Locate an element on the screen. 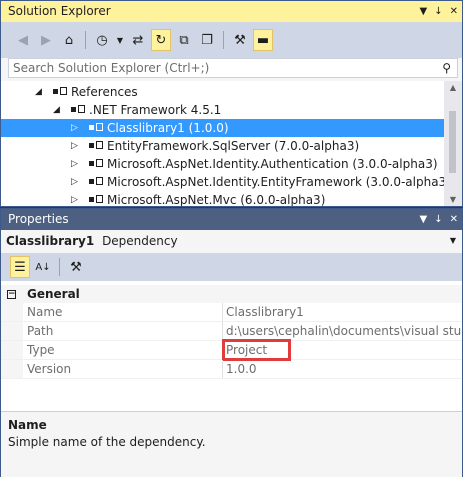 The image size is (463, 477). property-row: Version 1.0.0 is located at coordinates (231, 369).